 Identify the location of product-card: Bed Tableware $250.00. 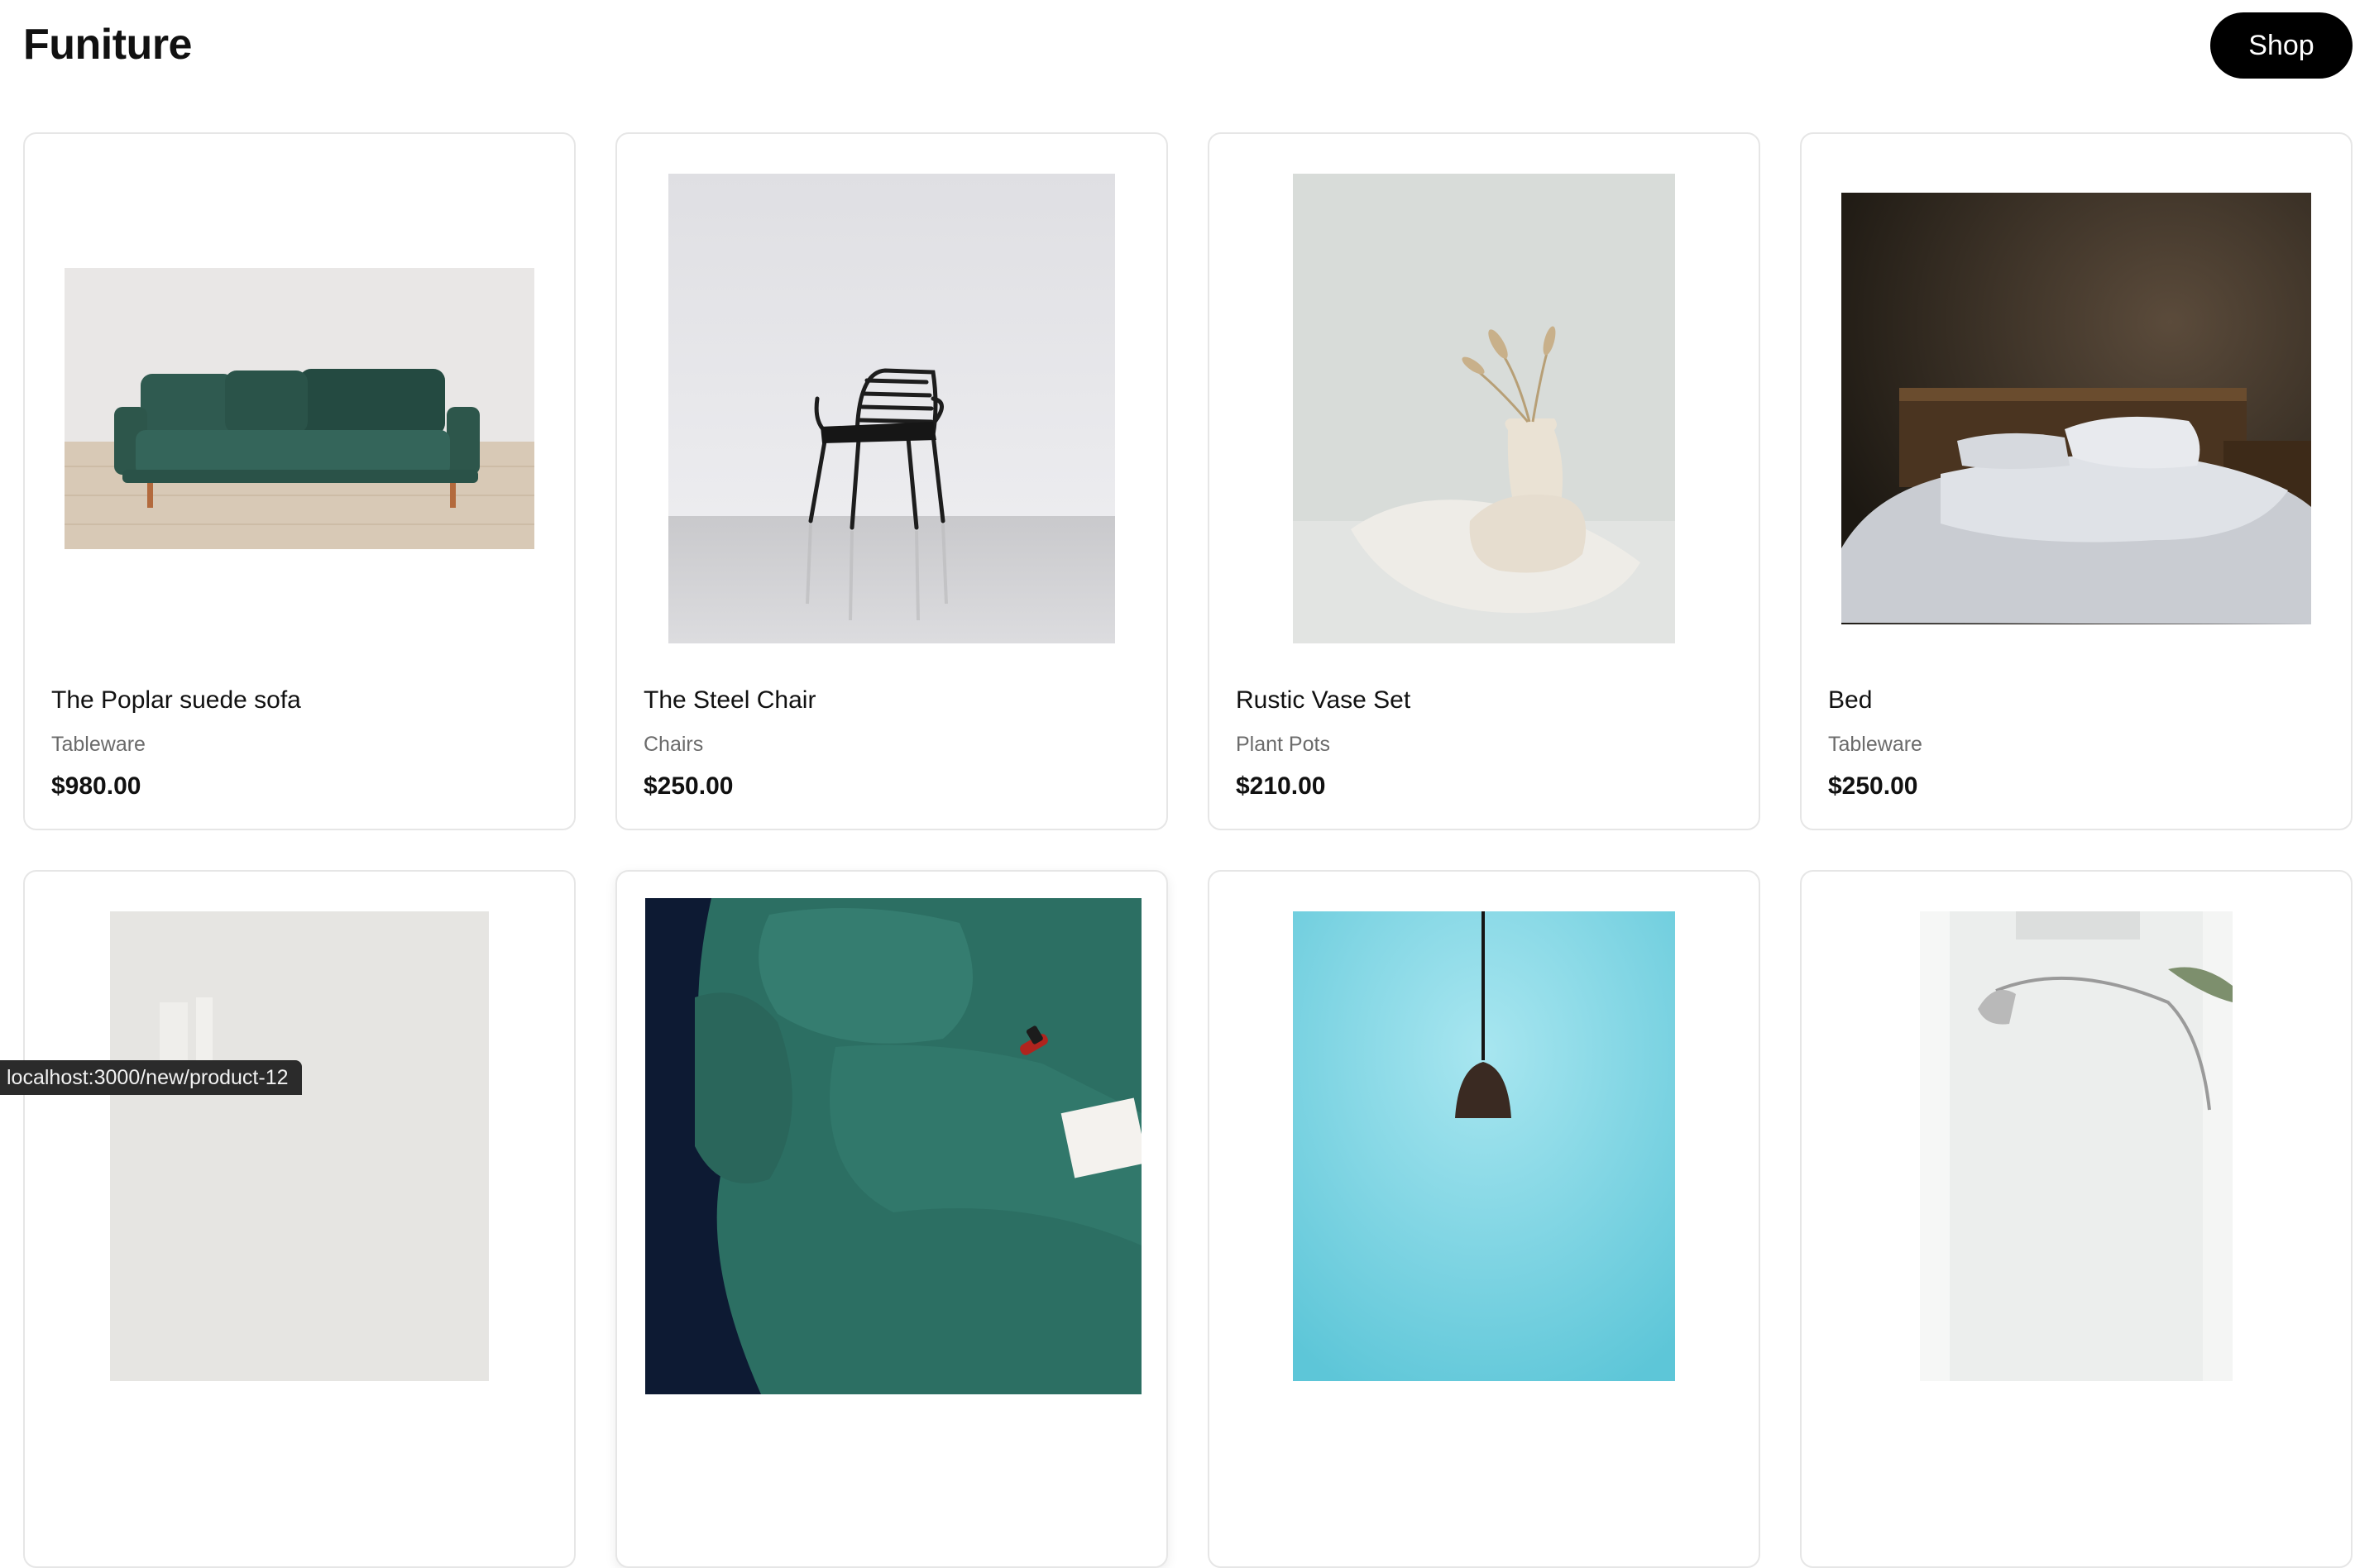
(2076, 481).